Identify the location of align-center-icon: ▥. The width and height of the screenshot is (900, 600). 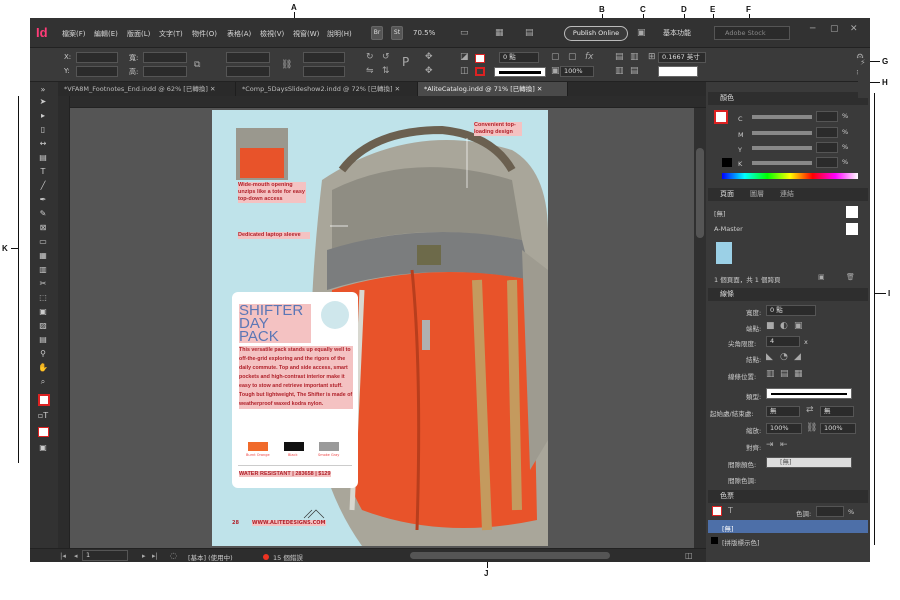
(770, 374).